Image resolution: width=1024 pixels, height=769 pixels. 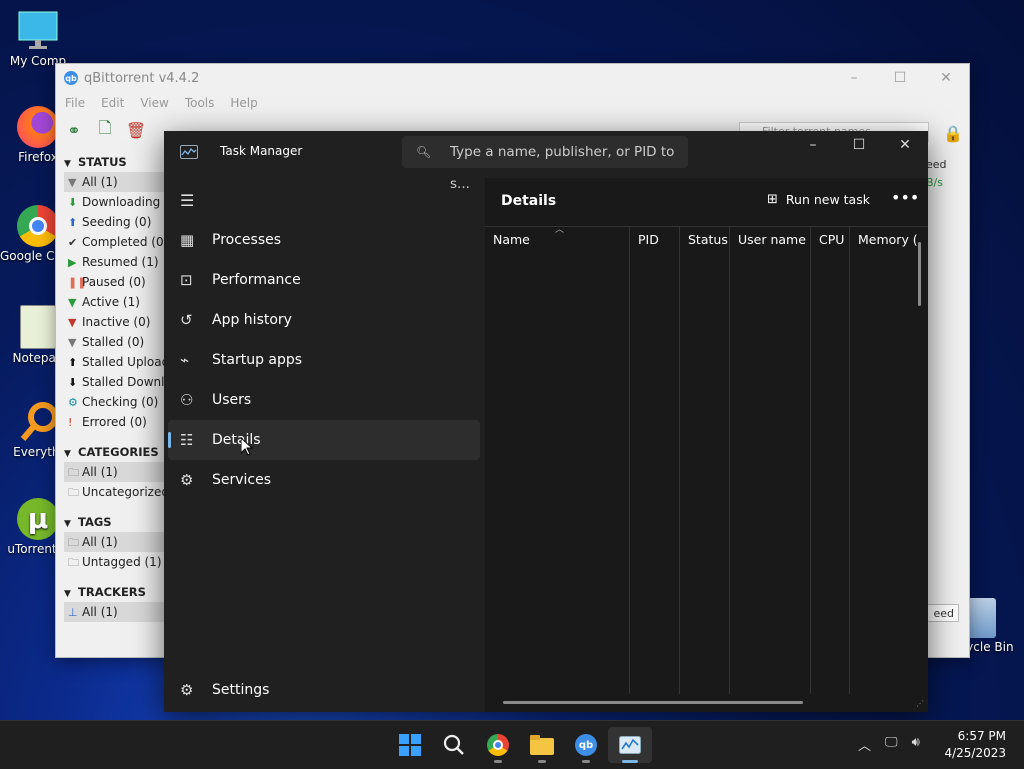 I want to click on taskbar: qb ︿ 🖵 🔊︎ 6:57 PM 4/25/2023, so click(x=512, y=744).